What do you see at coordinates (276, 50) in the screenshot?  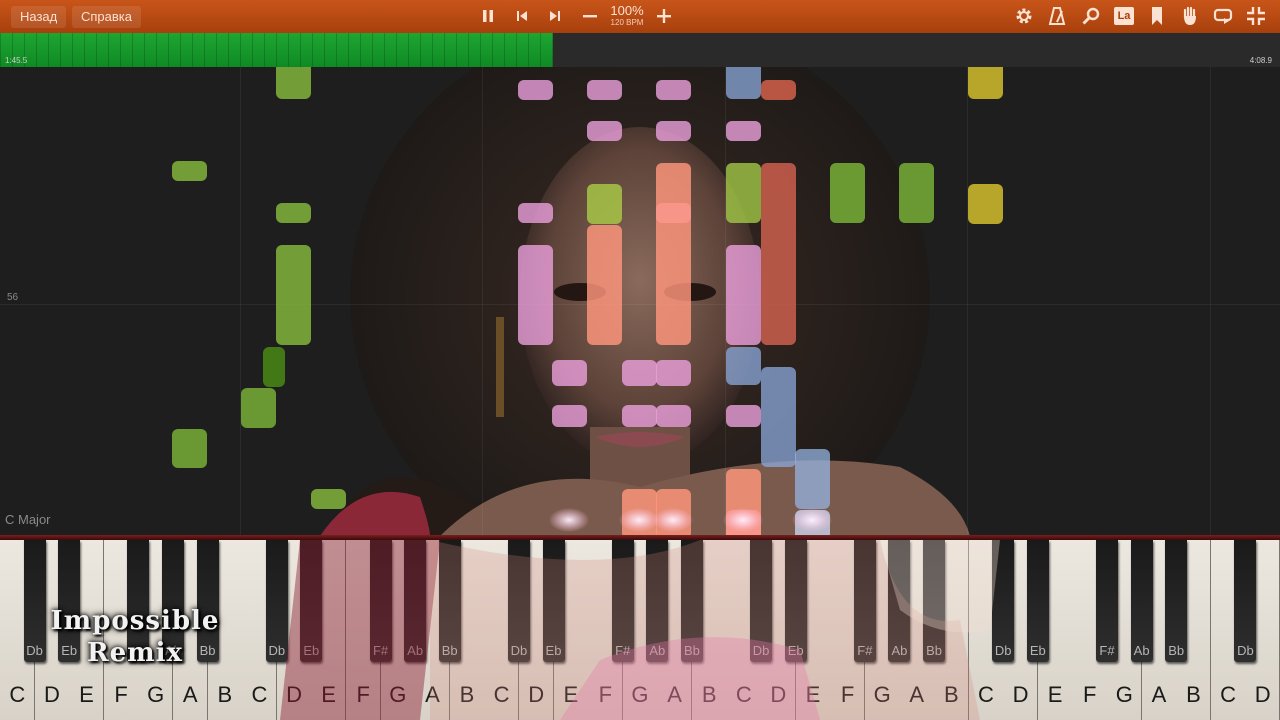 I see `progress-fill` at bounding box center [276, 50].